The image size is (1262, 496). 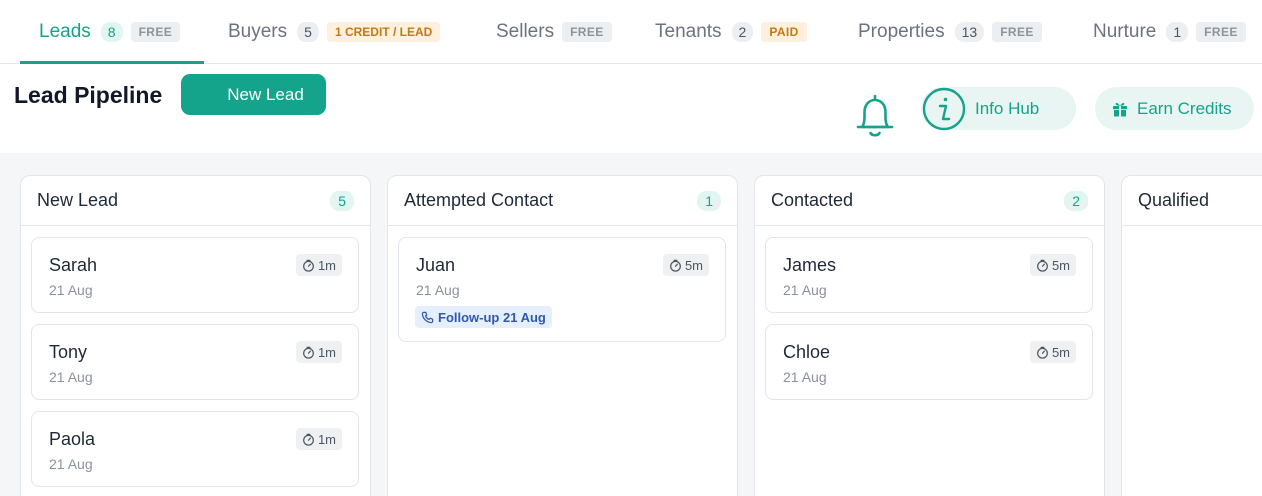 What do you see at coordinates (525, 31) in the screenshot?
I see `tab-label: Sellers` at bounding box center [525, 31].